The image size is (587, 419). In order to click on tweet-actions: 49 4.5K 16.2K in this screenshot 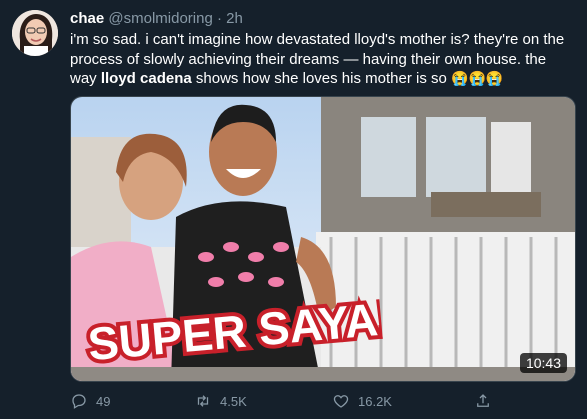, I will do `click(320, 403)`.